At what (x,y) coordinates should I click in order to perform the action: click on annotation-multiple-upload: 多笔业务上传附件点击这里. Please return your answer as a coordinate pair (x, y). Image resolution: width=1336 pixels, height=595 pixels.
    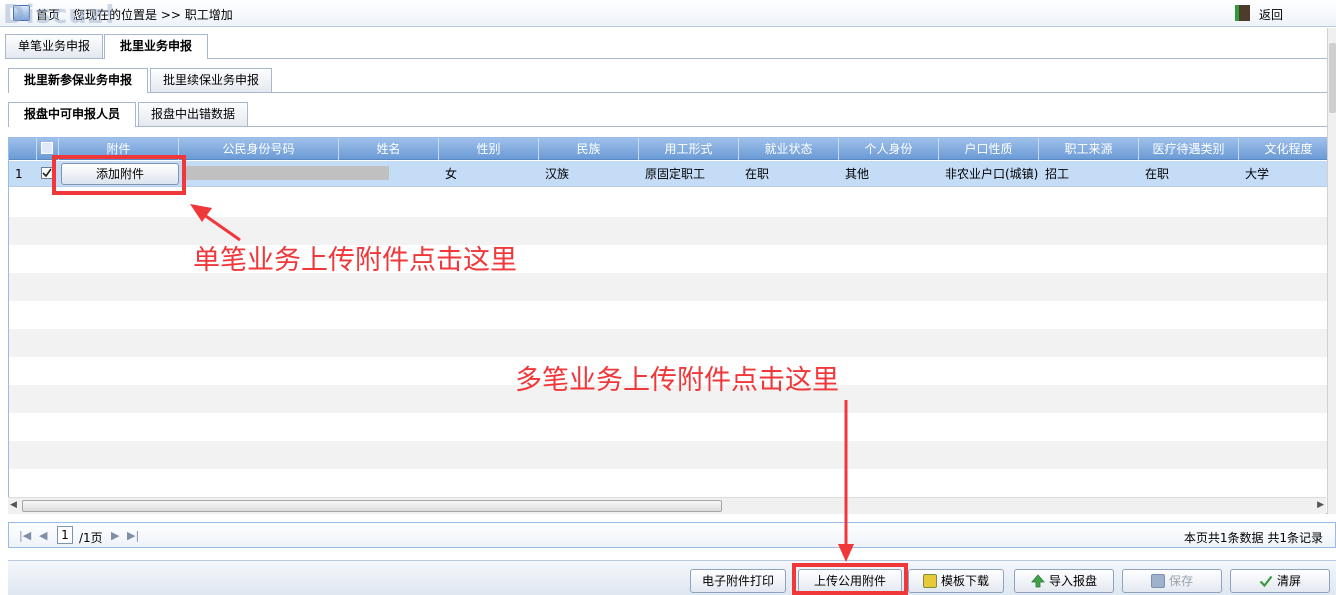
    Looking at the image, I should click on (677, 380).